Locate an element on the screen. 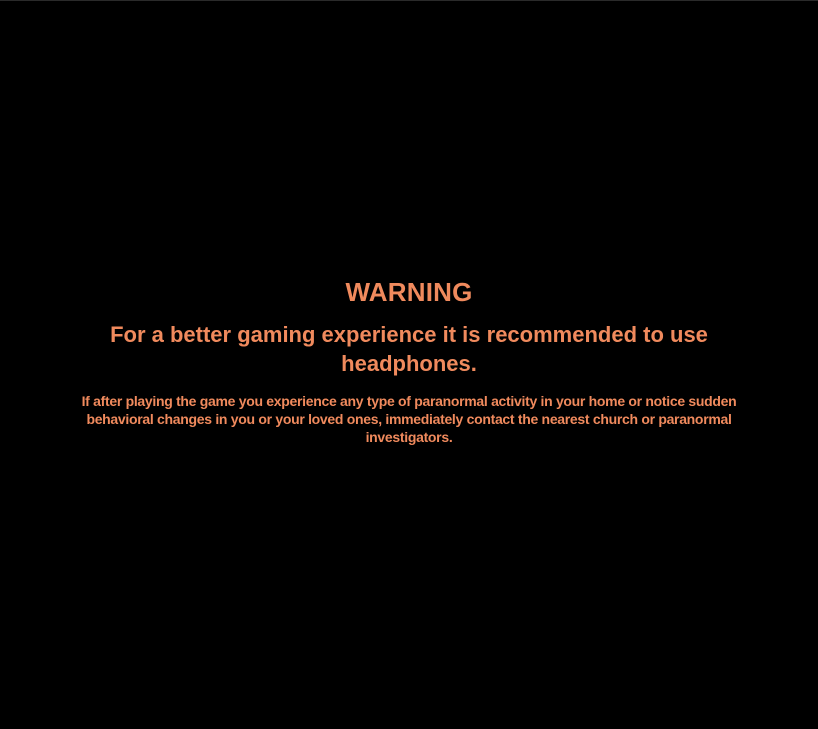 This screenshot has width=818, height=729. warning-title: WARNING is located at coordinates (409, 292).